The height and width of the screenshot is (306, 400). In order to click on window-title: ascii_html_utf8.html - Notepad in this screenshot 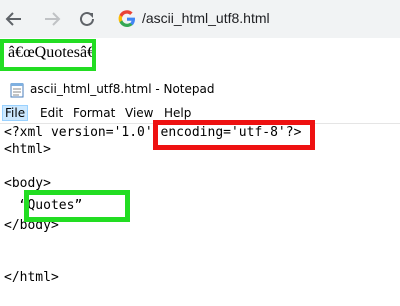, I will do `click(122, 89)`.